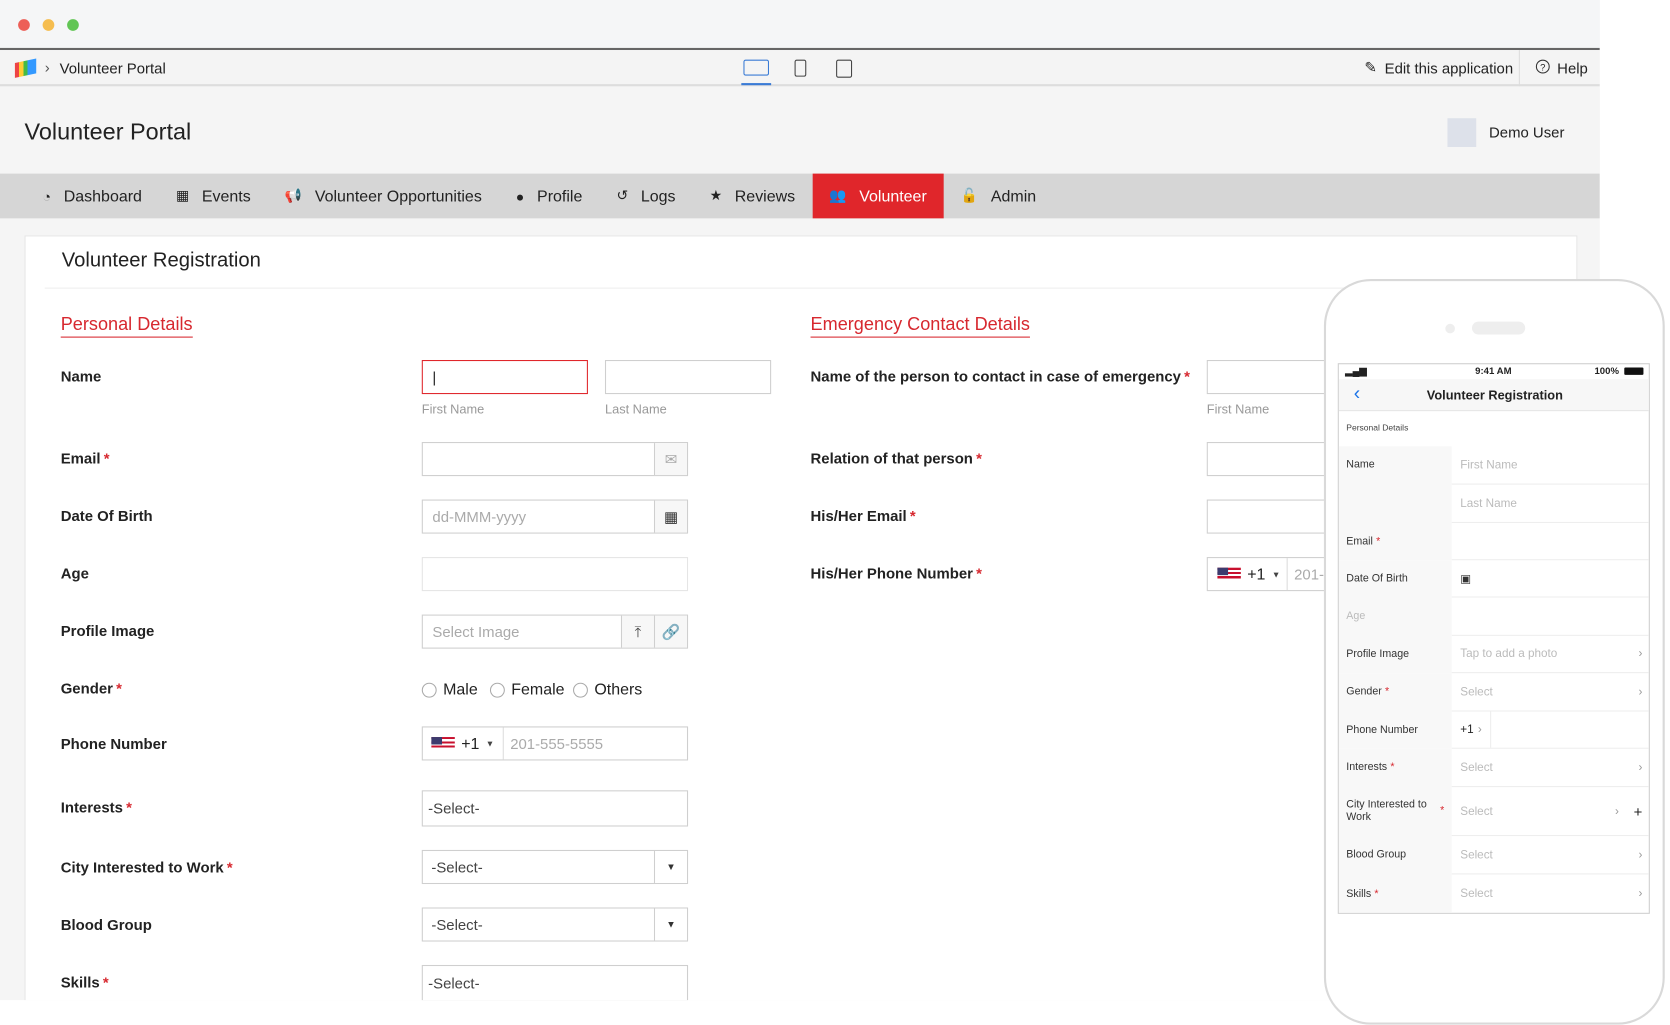  Describe the element at coordinates (504, 377) in the screenshot. I see `first-name-input: |` at that location.